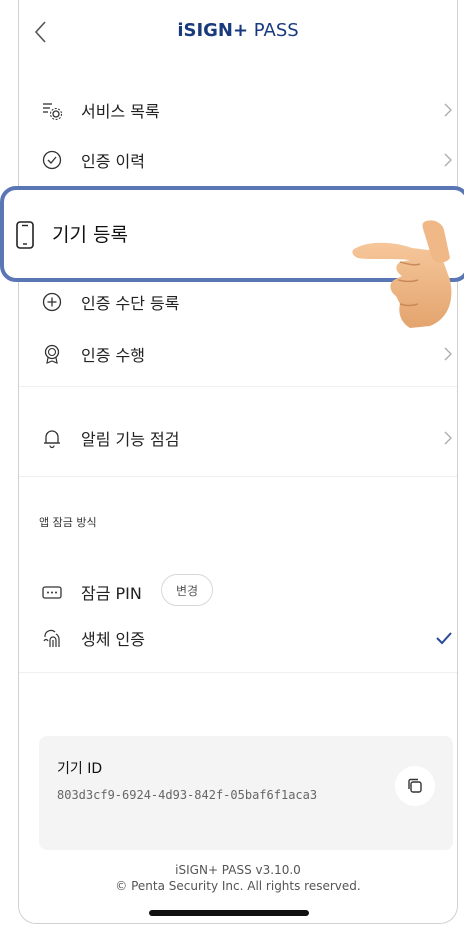 This screenshot has width=464, height=928. What do you see at coordinates (68, 522) in the screenshot?
I see `section-title-app-lock: 앱 잠금 방식` at bounding box center [68, 522].